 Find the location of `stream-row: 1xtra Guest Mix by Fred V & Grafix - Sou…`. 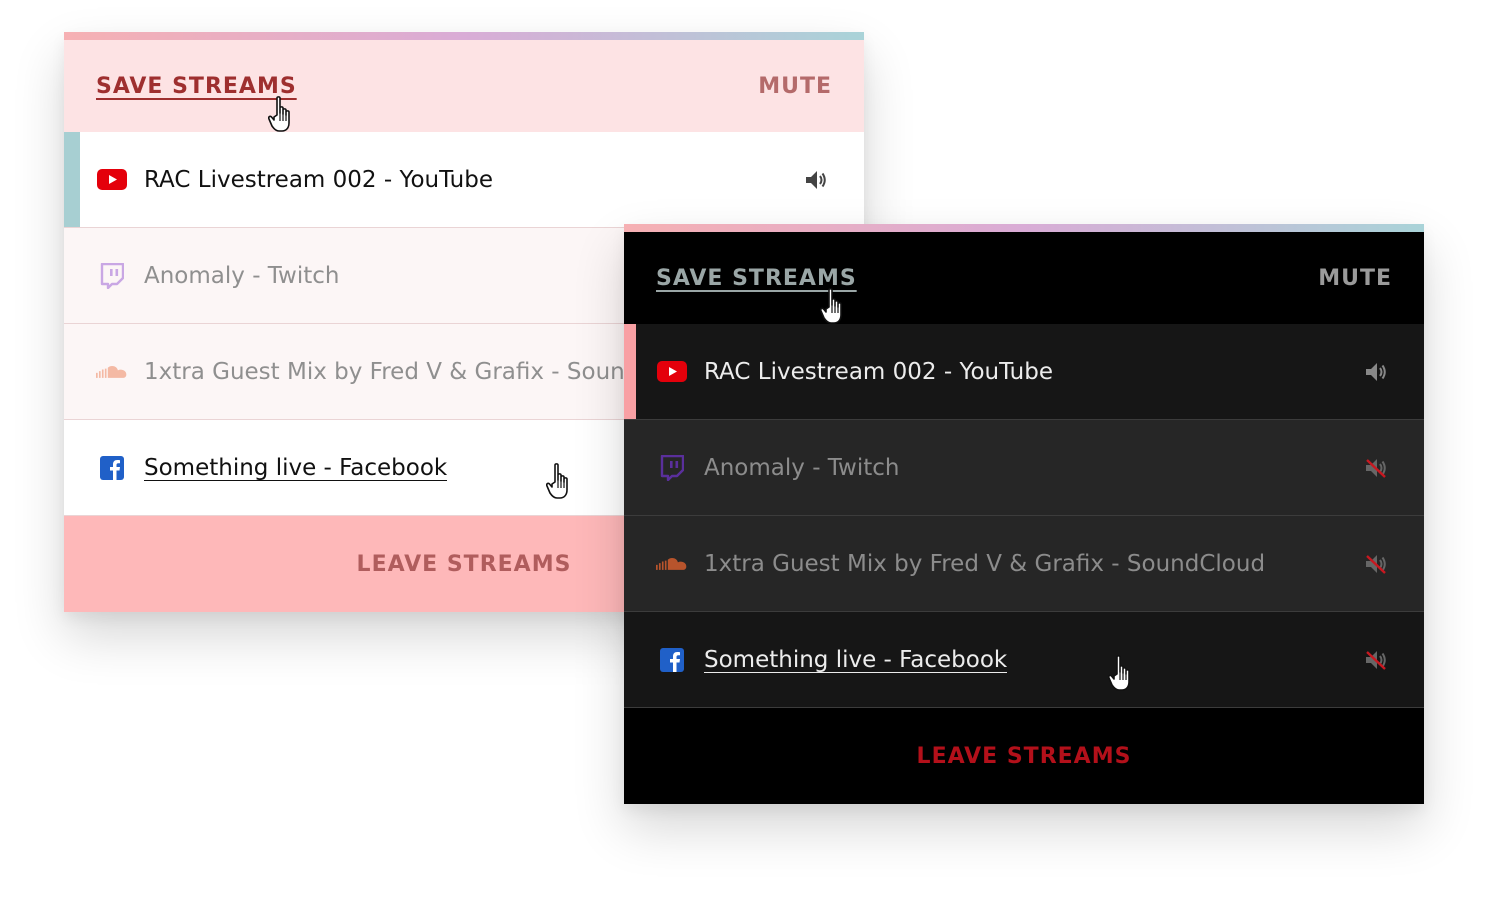

stream-row: 1xtra Guest Mix by Fred V & Grafix - Sou… is located at coordinates (1024, 564).